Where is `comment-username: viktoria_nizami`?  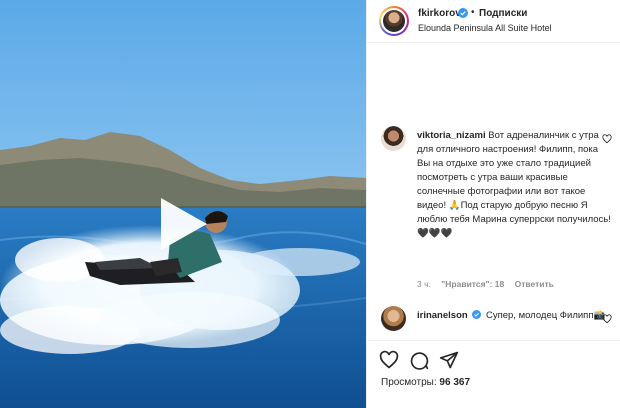 comment-username: viktoria_nizami is located at coordinates (451, 135).